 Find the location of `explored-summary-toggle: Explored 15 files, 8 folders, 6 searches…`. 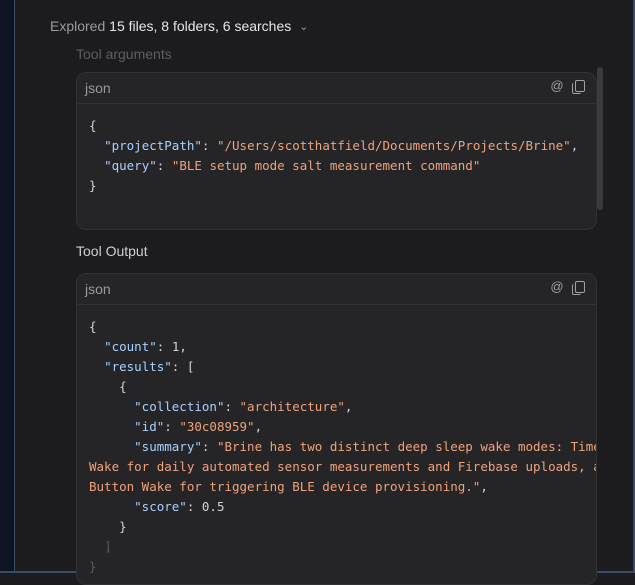

explored-summary-toggle: Explored 15 files, 8 folders, 6 searches… is located at coordinates (179, 26).